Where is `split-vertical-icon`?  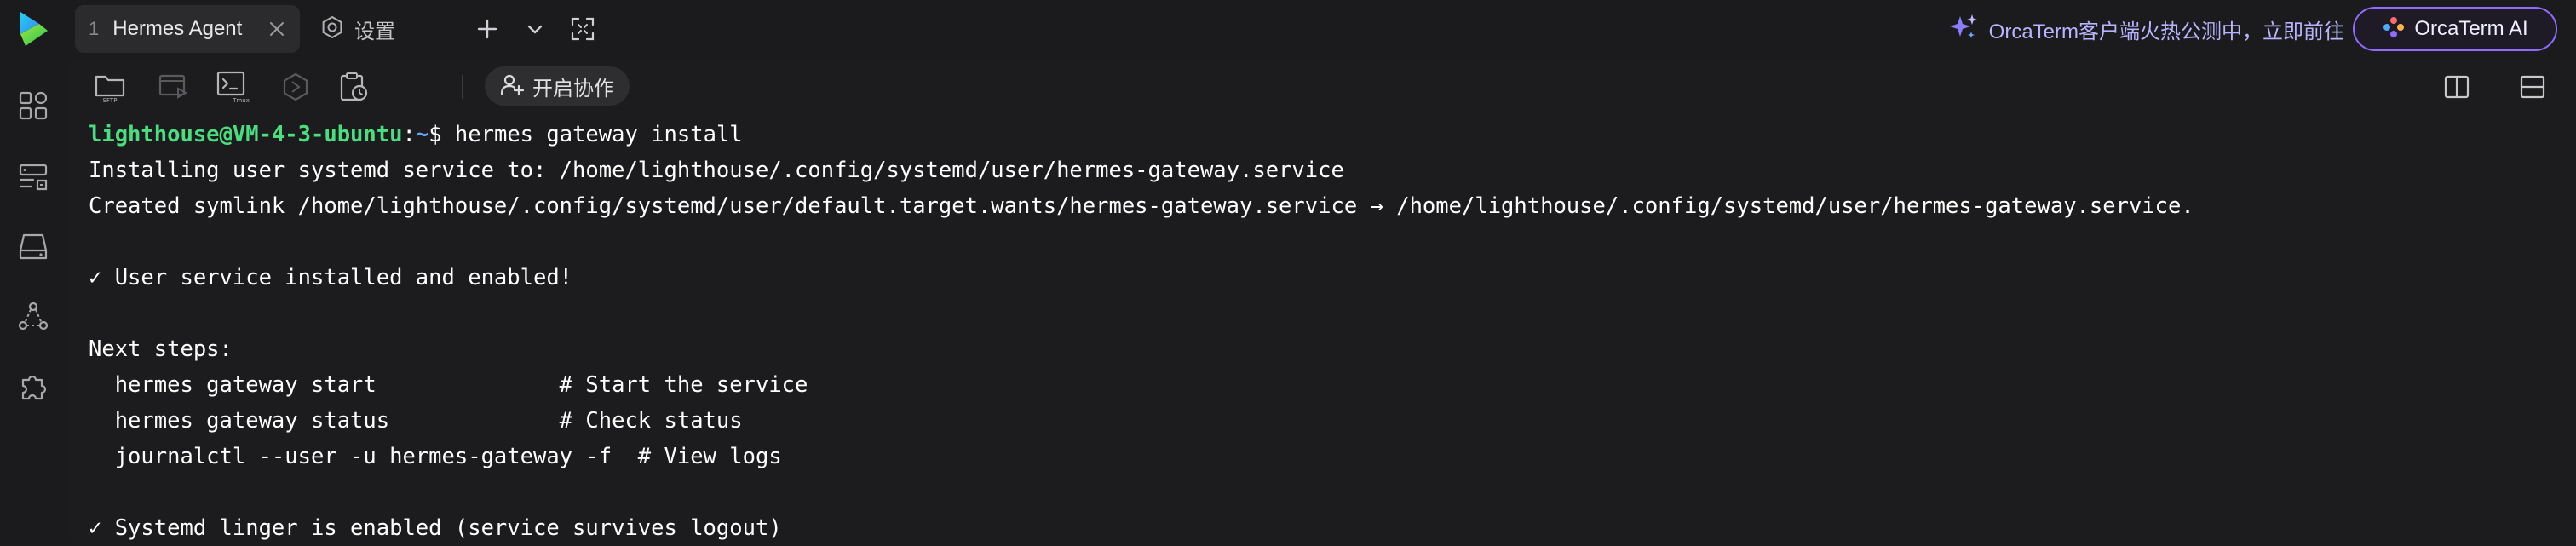
split-vertical-icon is located at coordinates (2457, 87).